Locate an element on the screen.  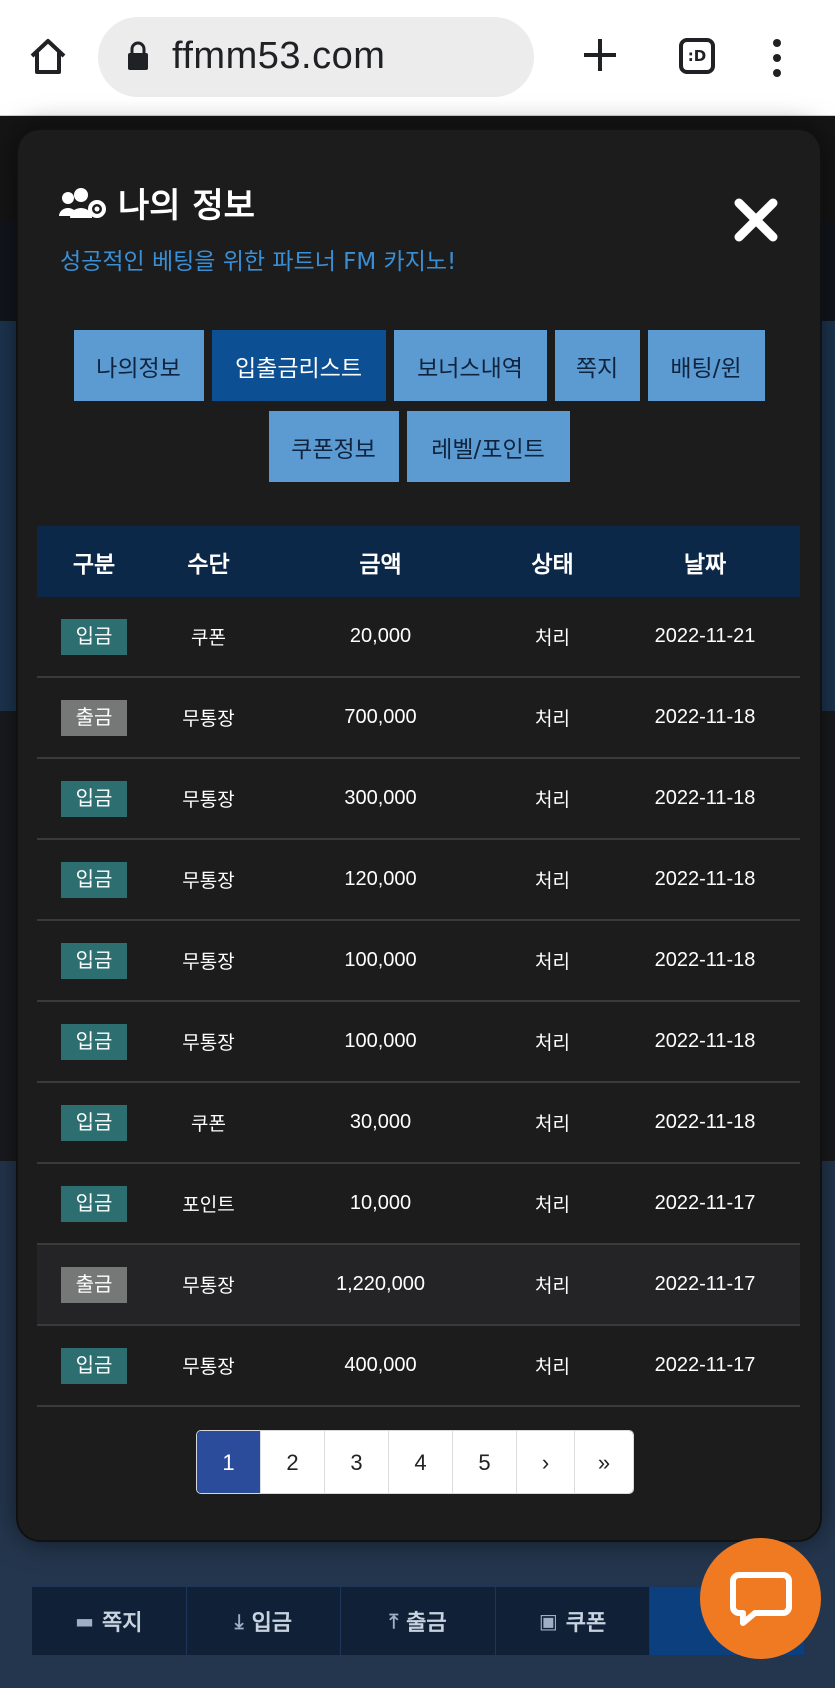
download-icon: ⤓ is located at coordinates (239, 1621).